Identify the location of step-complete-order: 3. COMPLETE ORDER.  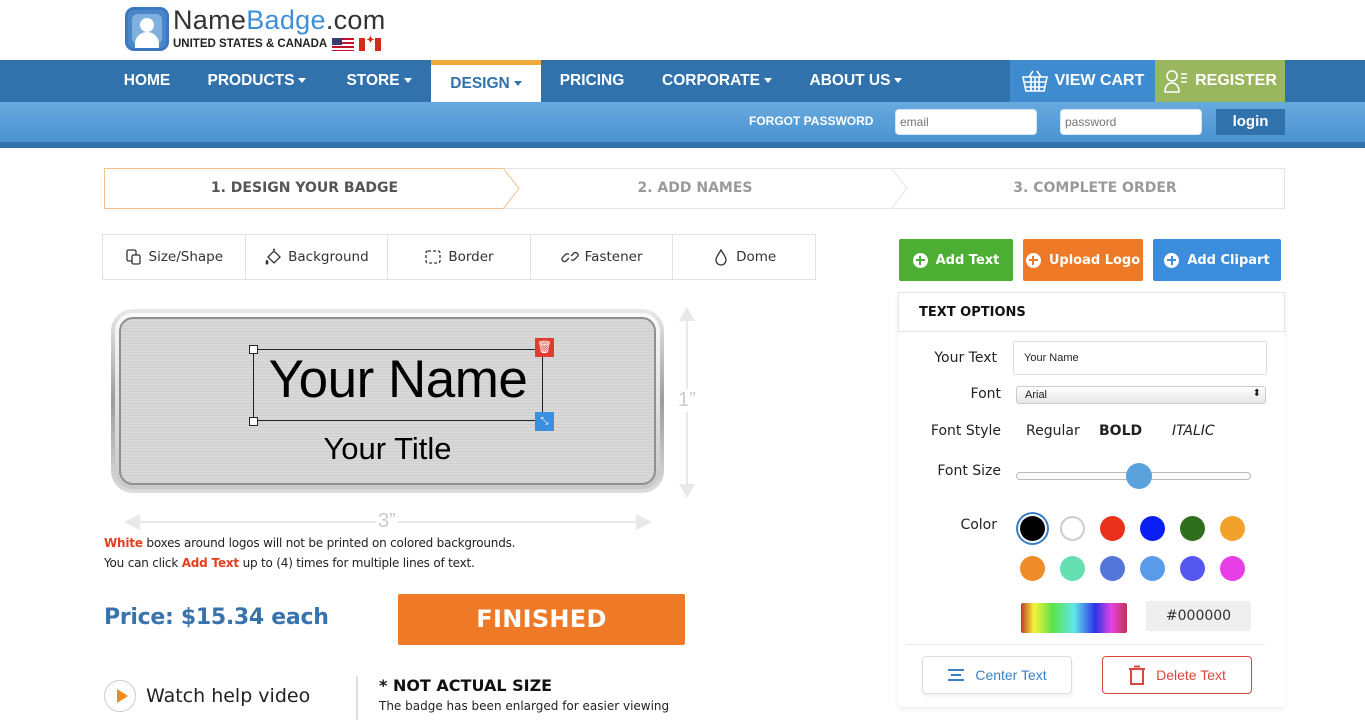
(1095, 188).